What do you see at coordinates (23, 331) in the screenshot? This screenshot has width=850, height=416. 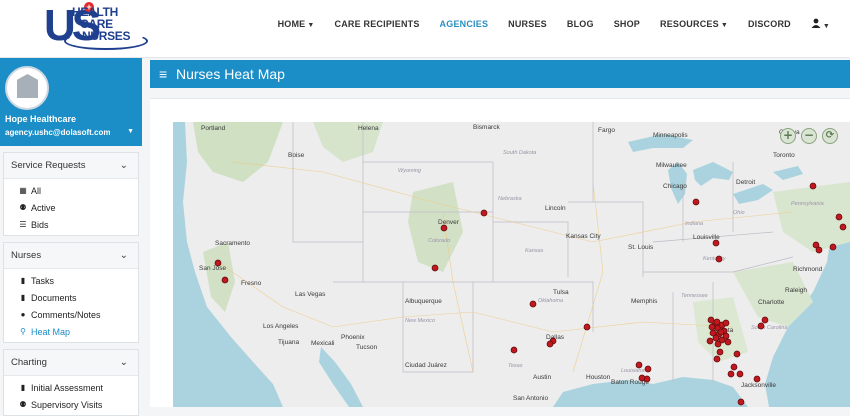 I see `map-marker-icon: ⚲` at bounding box center [23, 331].